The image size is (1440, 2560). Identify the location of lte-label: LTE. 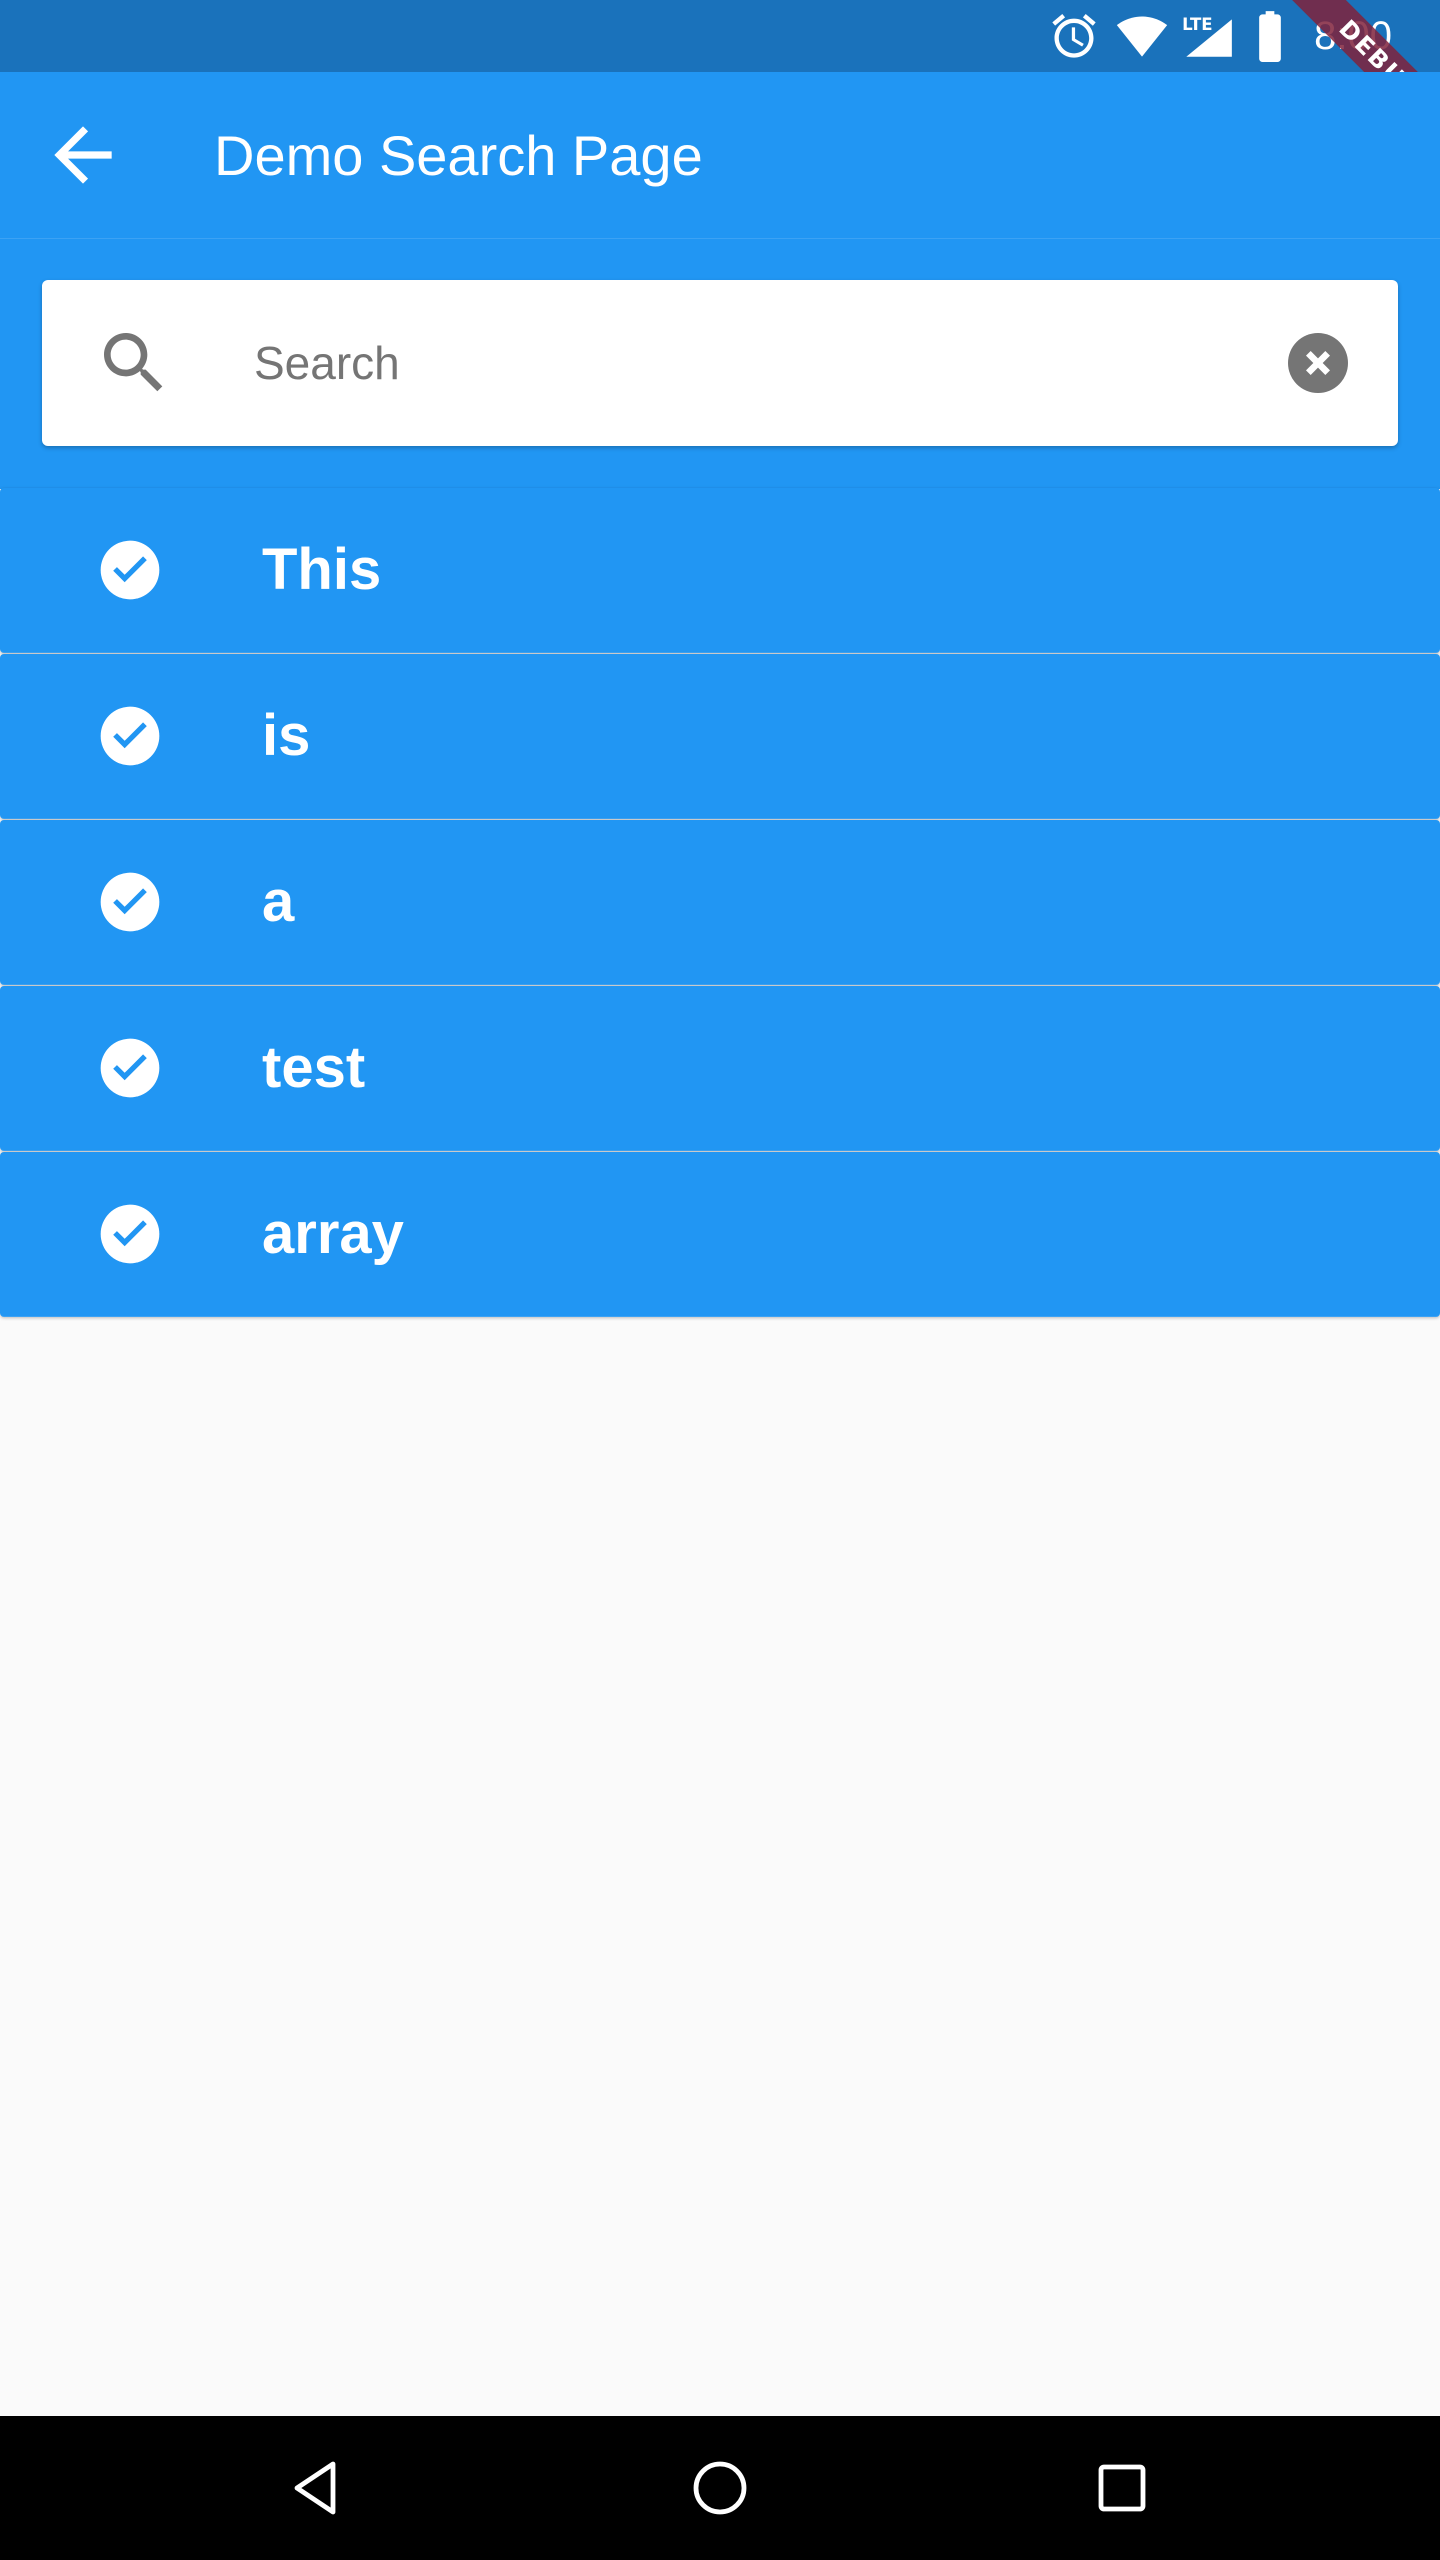
(1197, 24).